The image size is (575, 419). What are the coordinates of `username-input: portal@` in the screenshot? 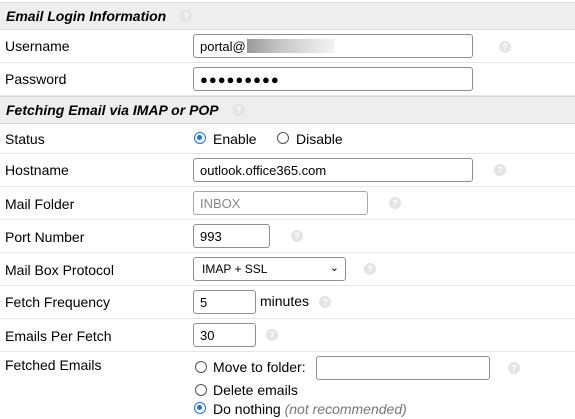 It's located at (333, 46).